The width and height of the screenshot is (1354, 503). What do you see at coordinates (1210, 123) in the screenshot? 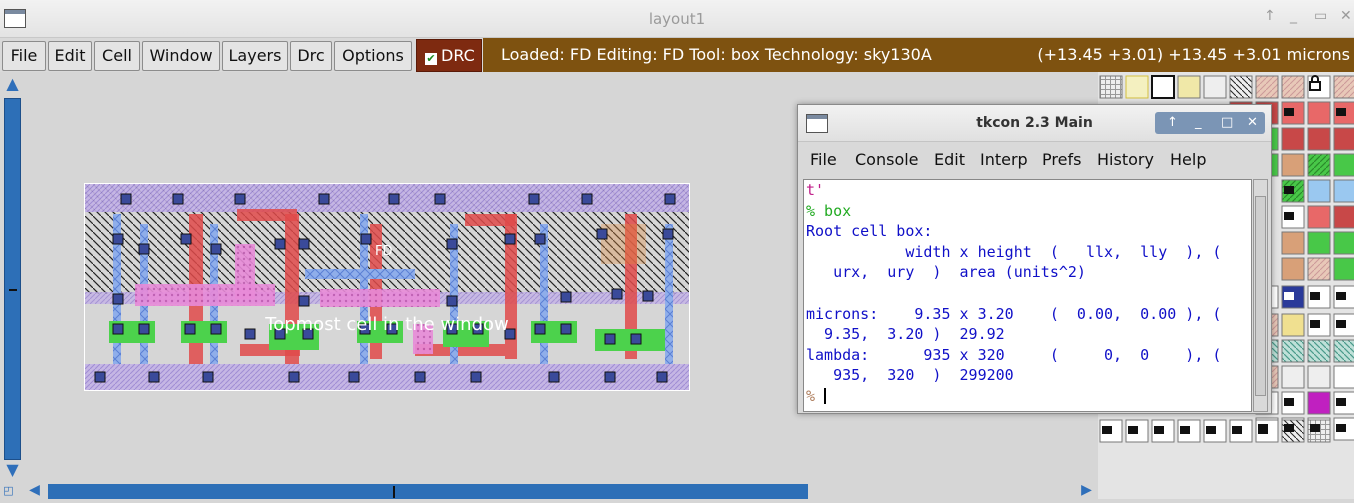
I see `tkcon-window-controls: ↑ _ □ ✕` at bounding box center [1210, 123].